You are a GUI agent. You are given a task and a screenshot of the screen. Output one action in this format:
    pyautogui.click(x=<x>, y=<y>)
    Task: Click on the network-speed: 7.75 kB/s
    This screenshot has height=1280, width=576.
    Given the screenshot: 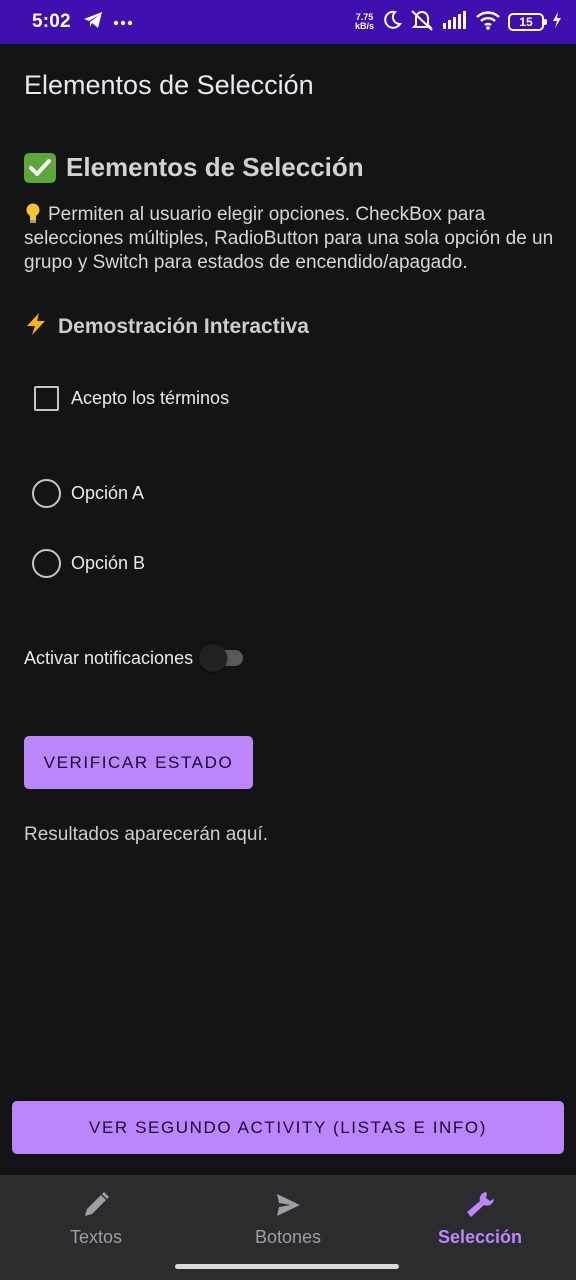 What is the action you would take?
    pyautogui.click(x=364, y=22)
    